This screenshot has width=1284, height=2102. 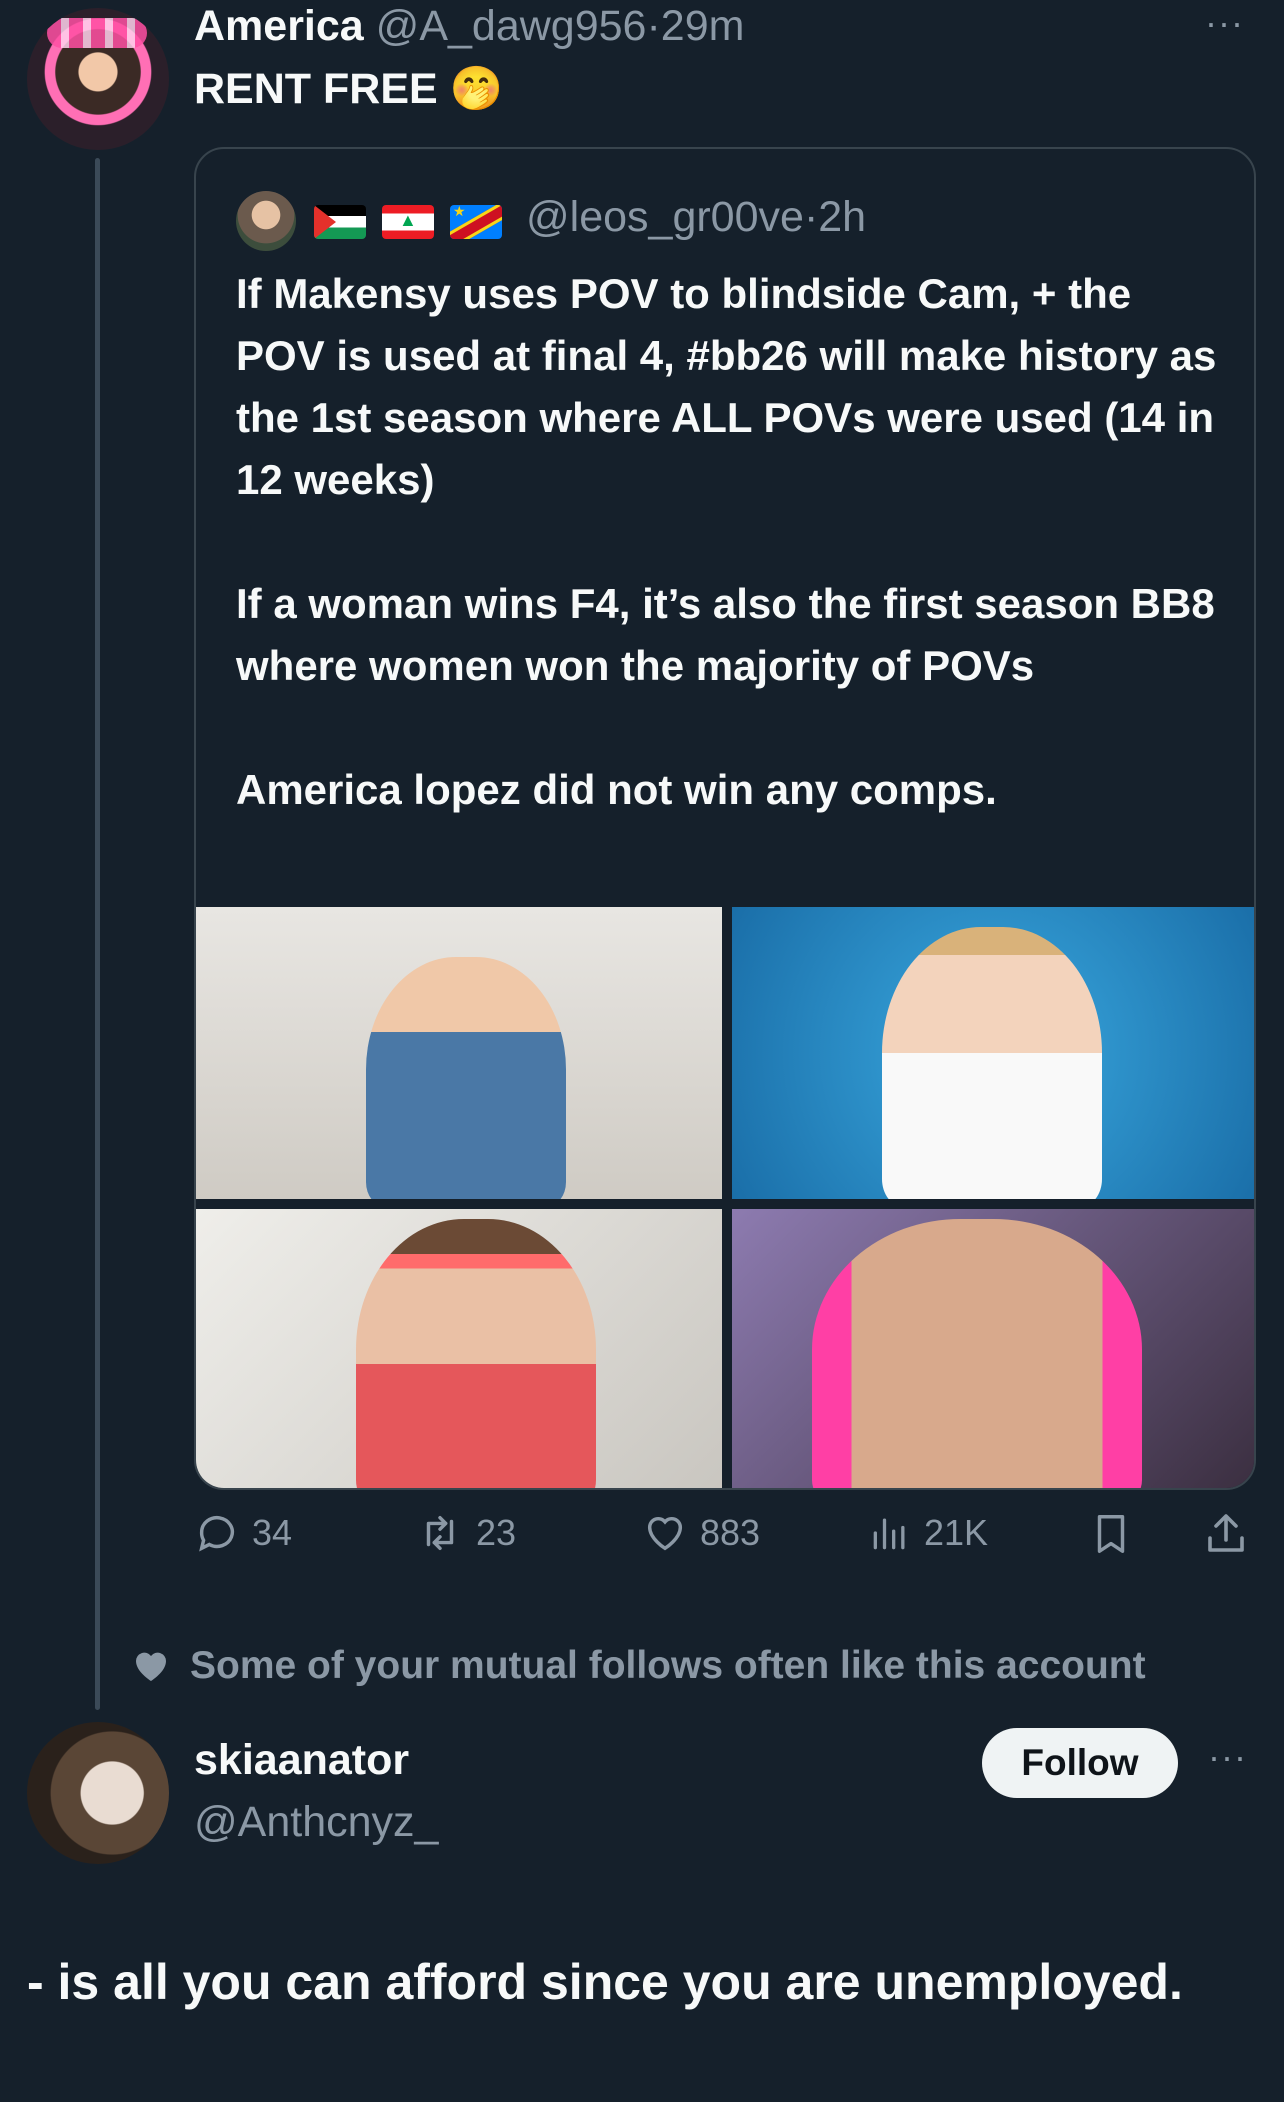 I want to click on reply-count: 34, so click(x=272, y=1532).